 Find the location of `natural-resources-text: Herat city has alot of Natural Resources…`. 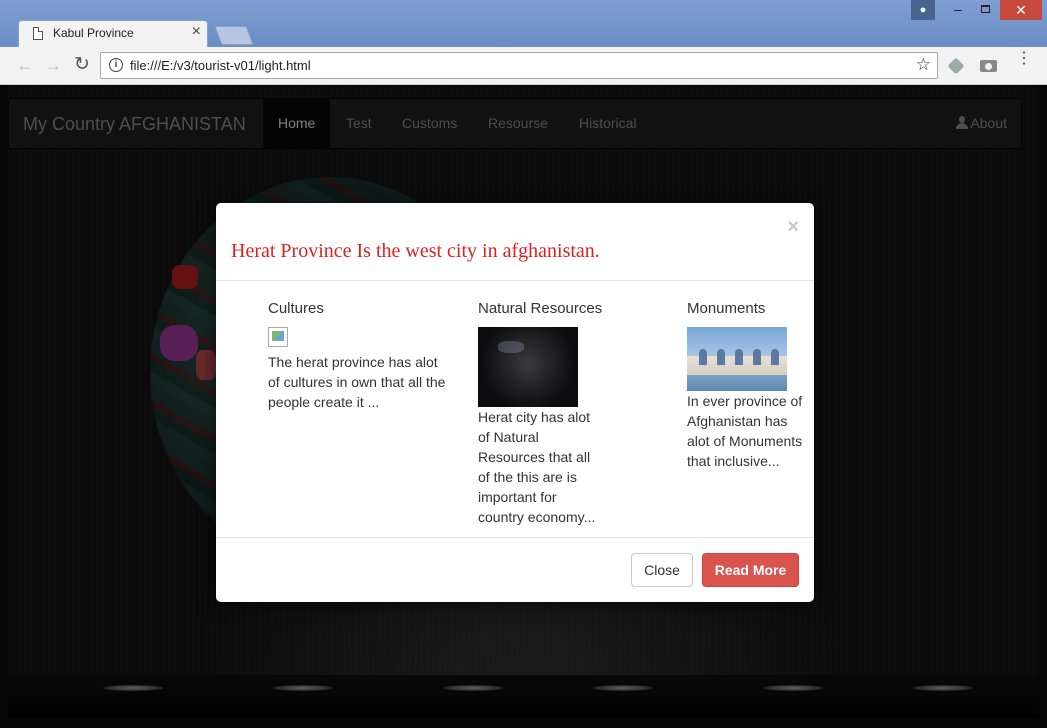

natural-resources-text: Herat city has alot of Natural Resources… is located at coordinates (537, 467).